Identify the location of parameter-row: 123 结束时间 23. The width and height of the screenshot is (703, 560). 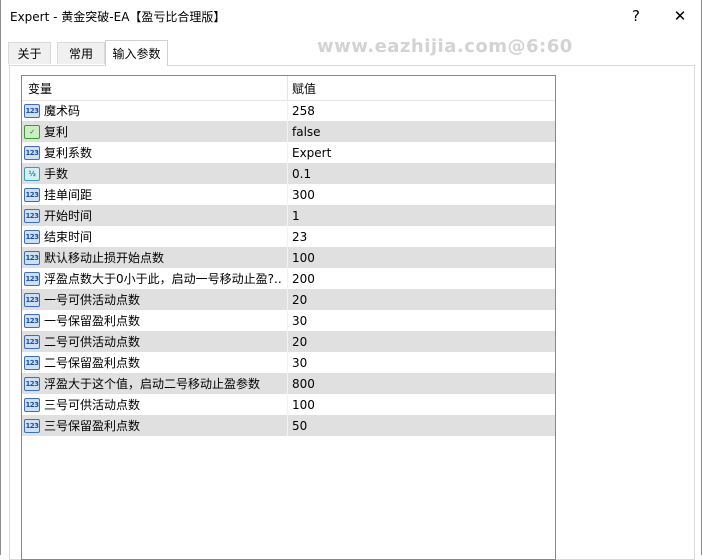
(288, 236).